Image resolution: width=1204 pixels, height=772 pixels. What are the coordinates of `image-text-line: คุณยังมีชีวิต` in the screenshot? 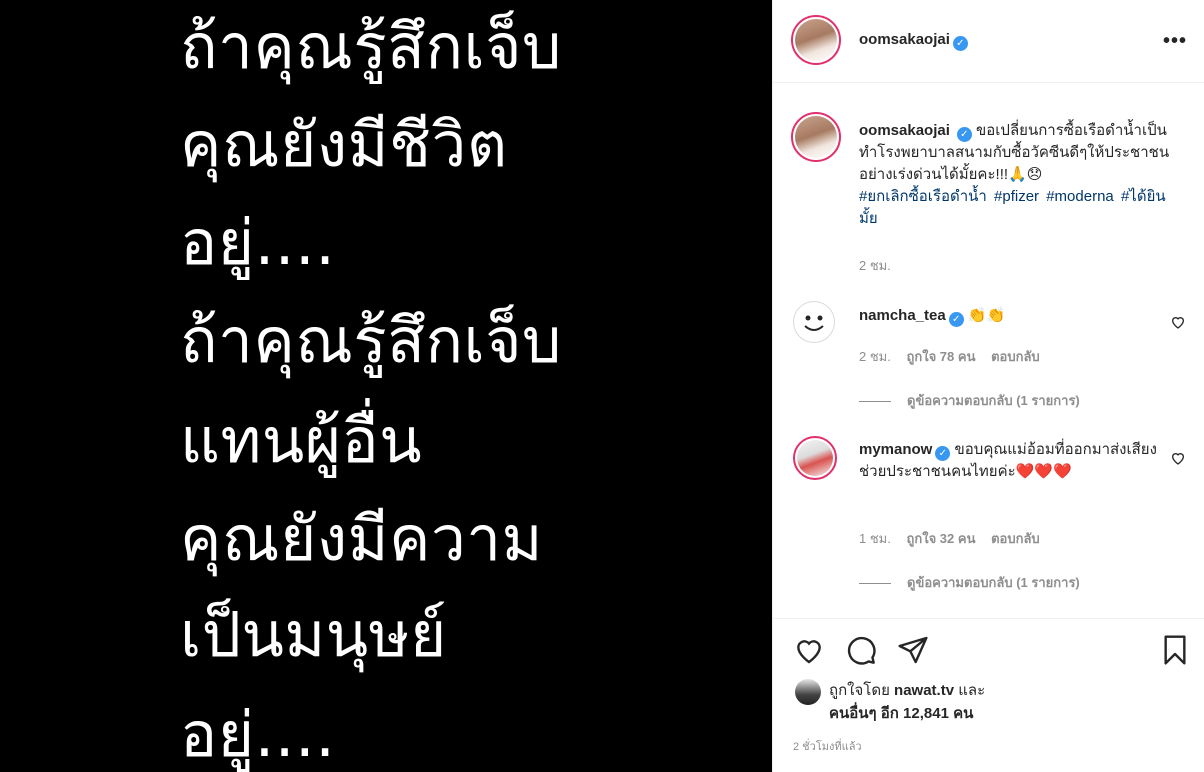 It's located at (344, 144).